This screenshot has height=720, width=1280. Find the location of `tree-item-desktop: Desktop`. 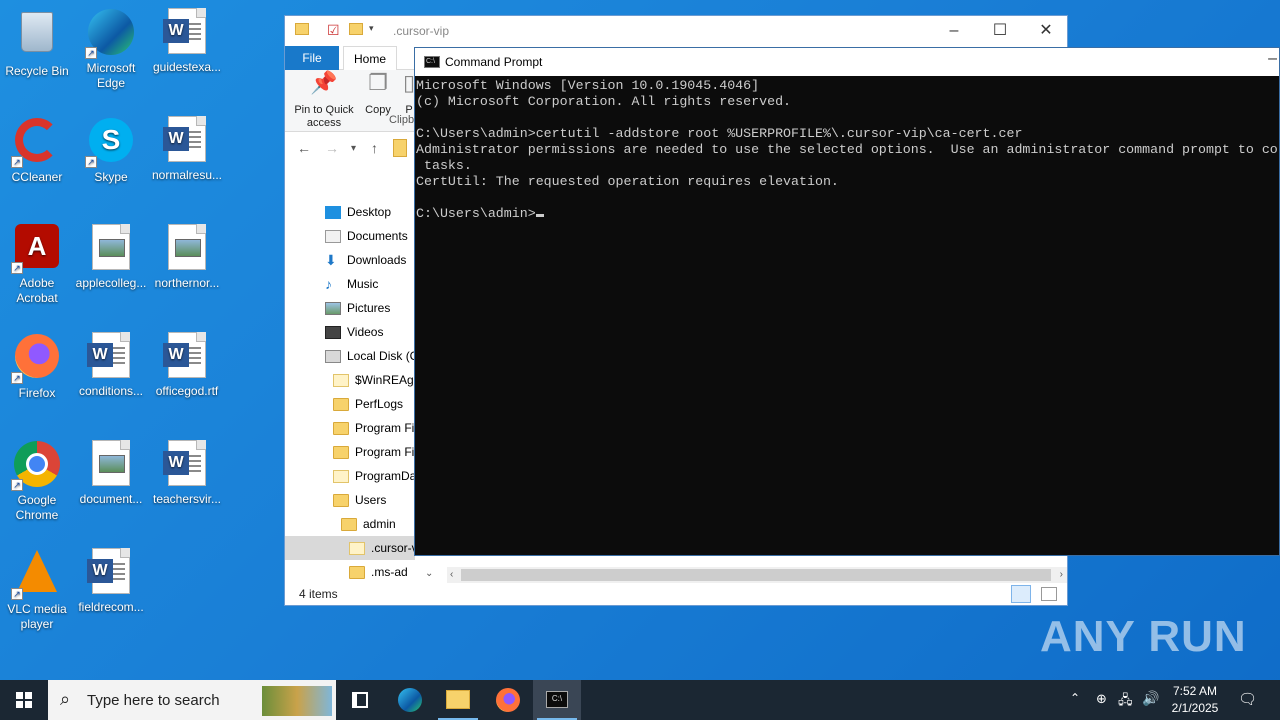

tree-item-desktop: Desktop is located at coordinates (350, 212).